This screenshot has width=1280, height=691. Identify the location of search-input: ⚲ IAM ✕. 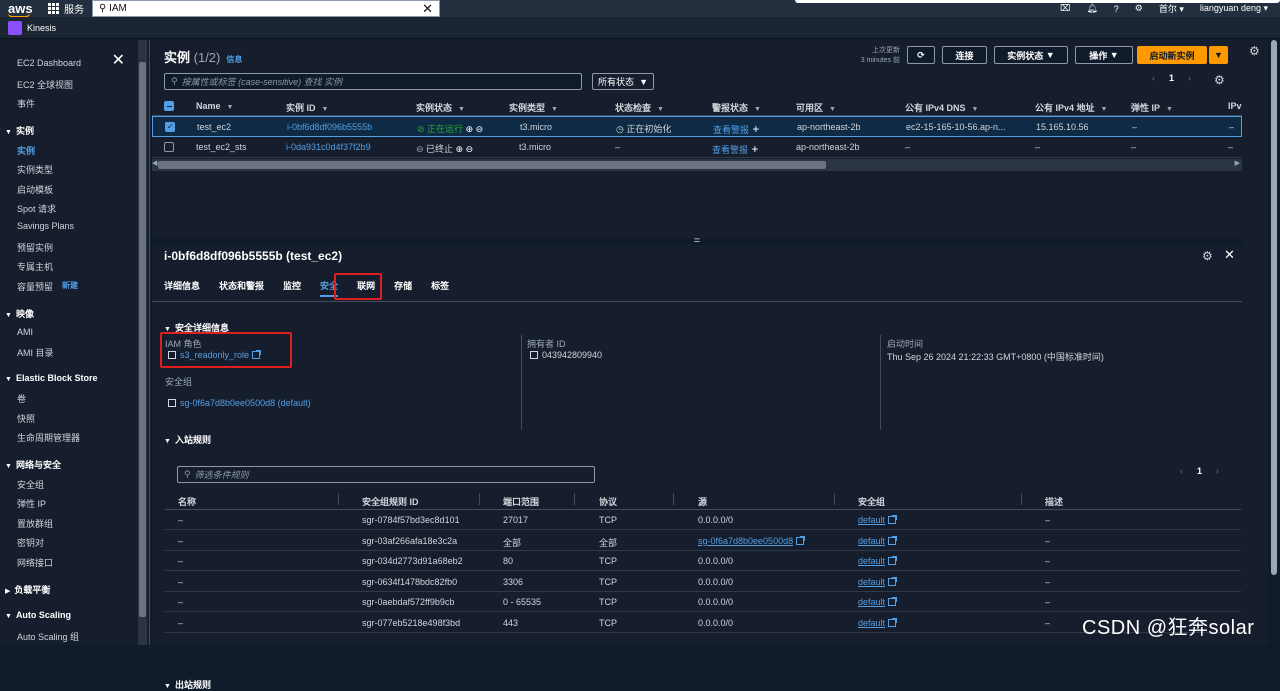
(266, 8).